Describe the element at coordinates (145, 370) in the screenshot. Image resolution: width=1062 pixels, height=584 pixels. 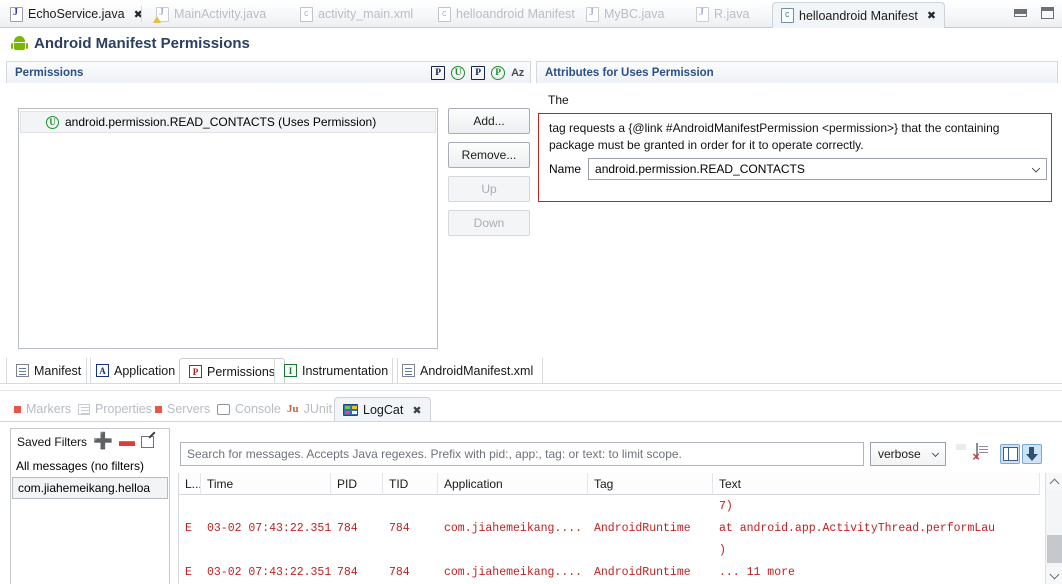
I see `tab-label: Application` at that location.